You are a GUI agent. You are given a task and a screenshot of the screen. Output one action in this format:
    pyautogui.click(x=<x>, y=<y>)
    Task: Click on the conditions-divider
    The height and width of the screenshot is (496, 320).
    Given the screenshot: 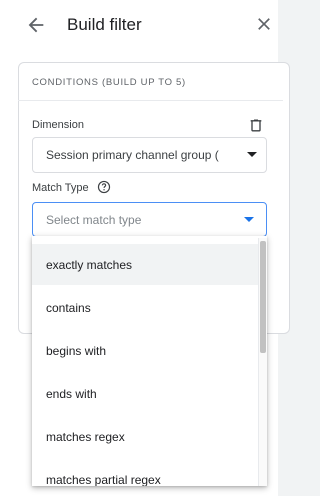 What is the action you would take?
    pyautogui.click(x=150, y=100)
    